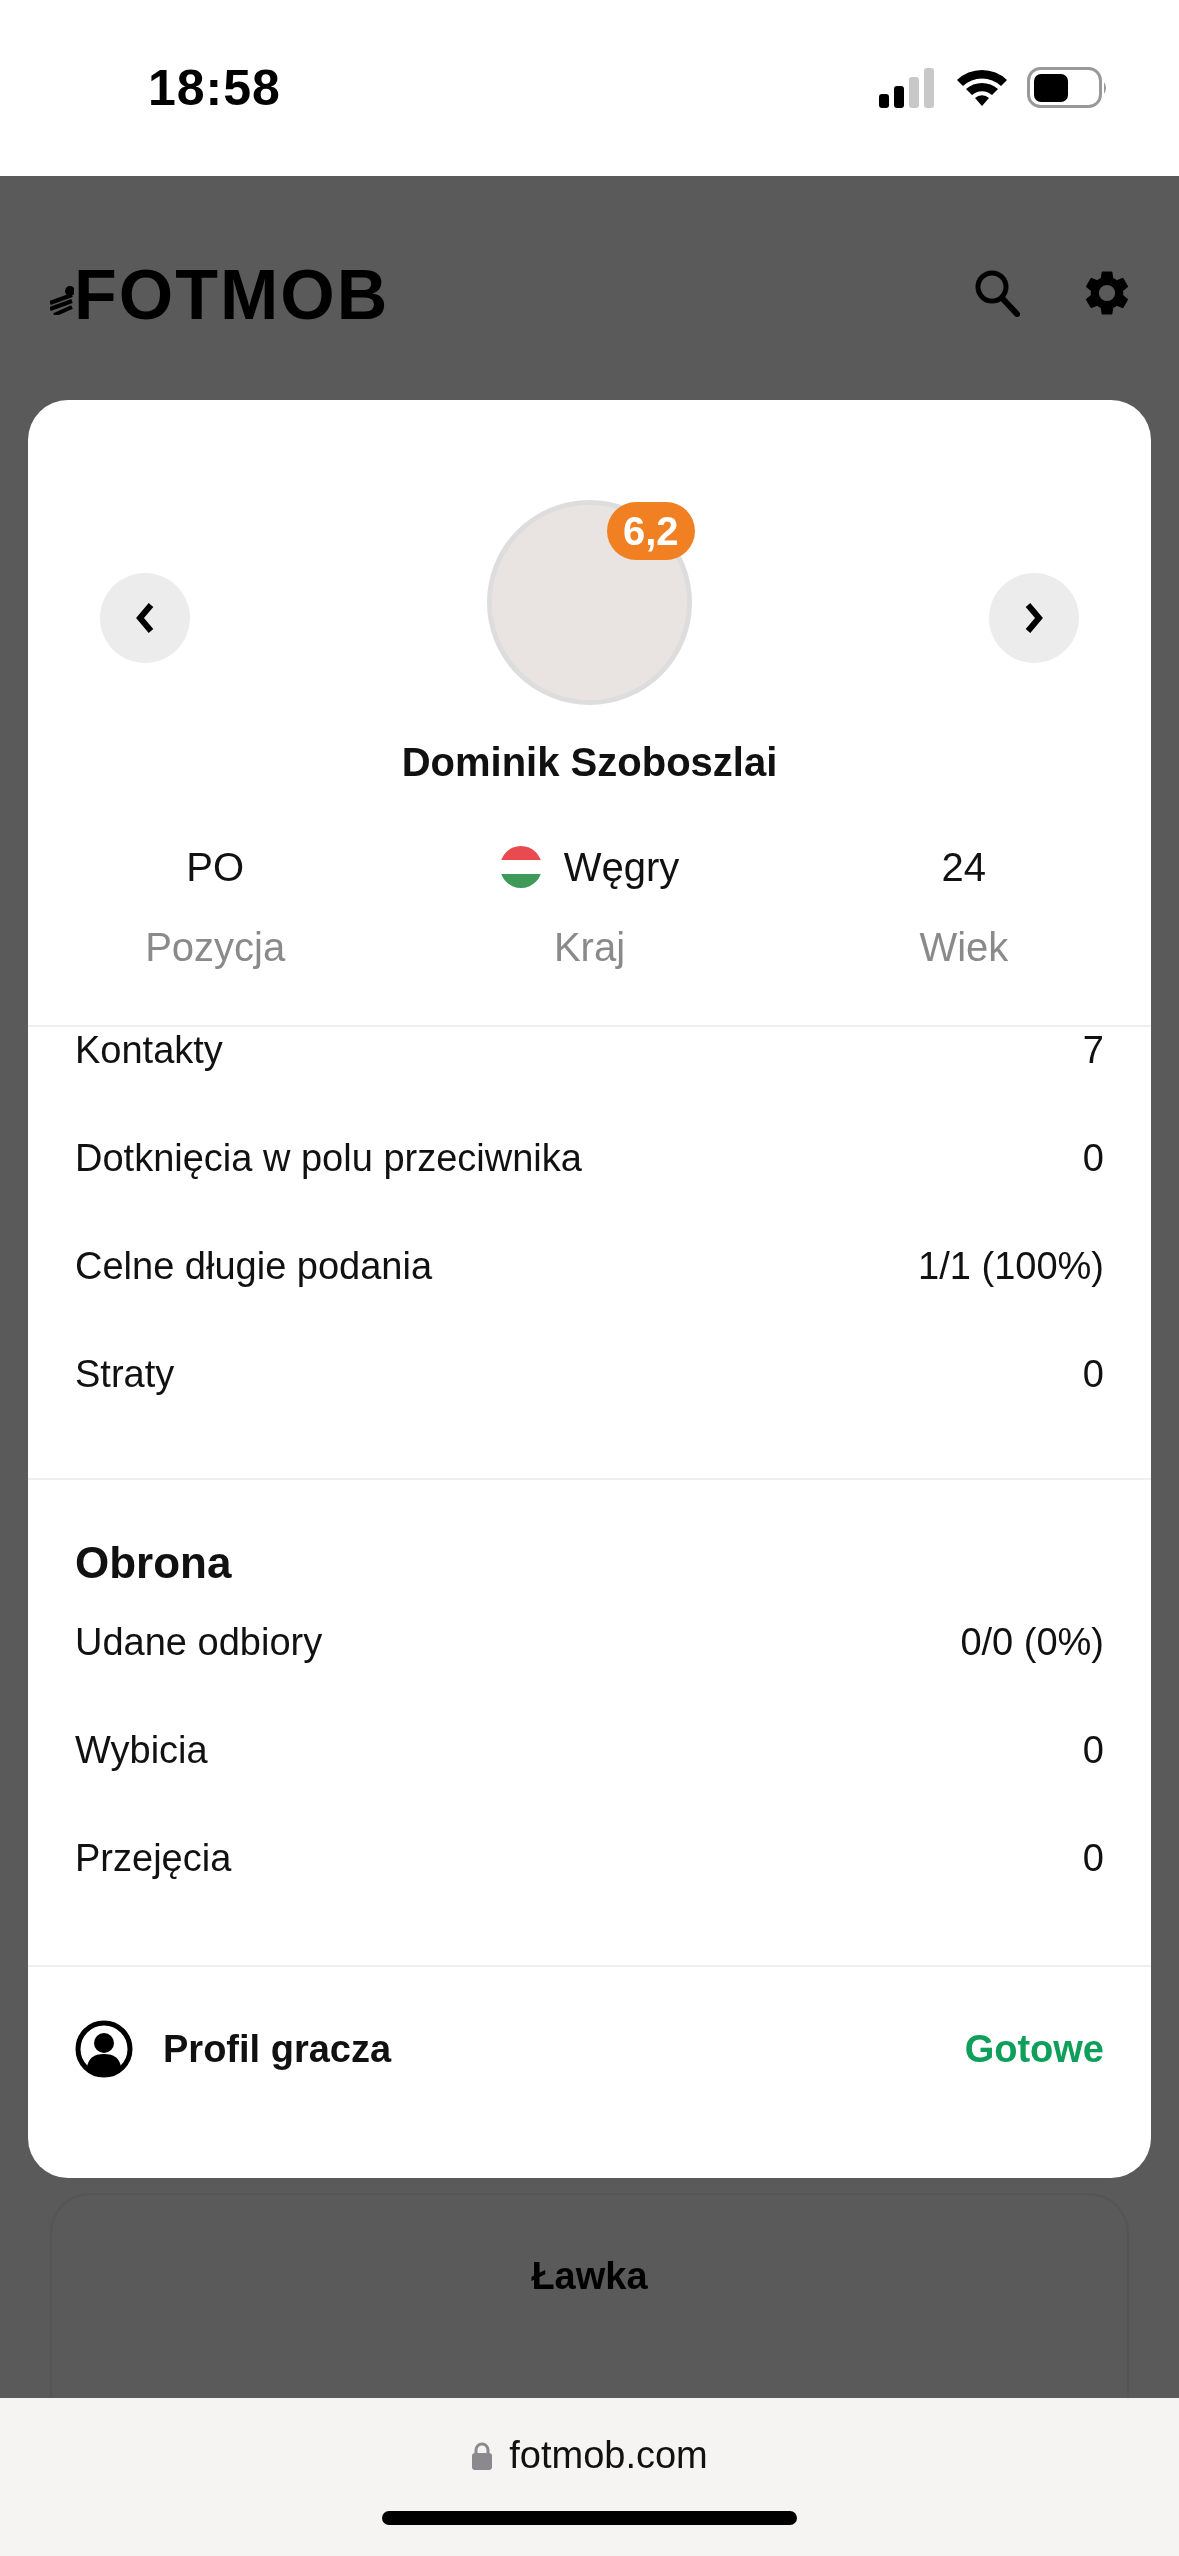 This screenshot has height=2556, width=1179. What do you see at coordinates (982, 88) in the screenshot?
I see `wifi-icon` at bounding box center [982, 88].